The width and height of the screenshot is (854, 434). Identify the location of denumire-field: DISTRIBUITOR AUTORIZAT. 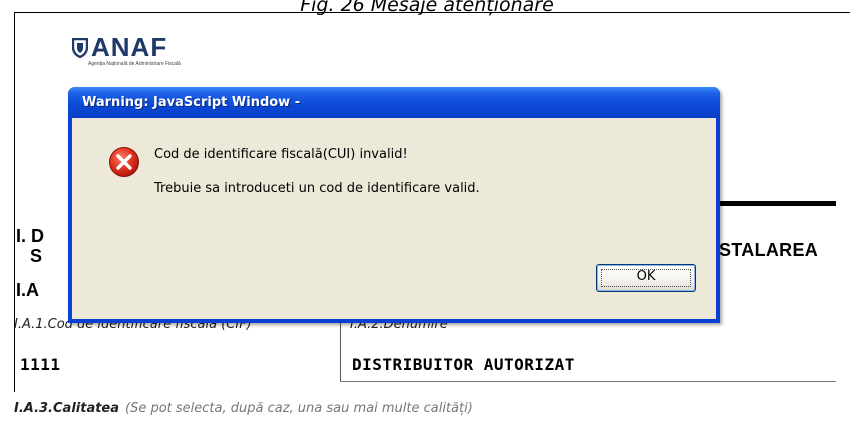
(463, 364).